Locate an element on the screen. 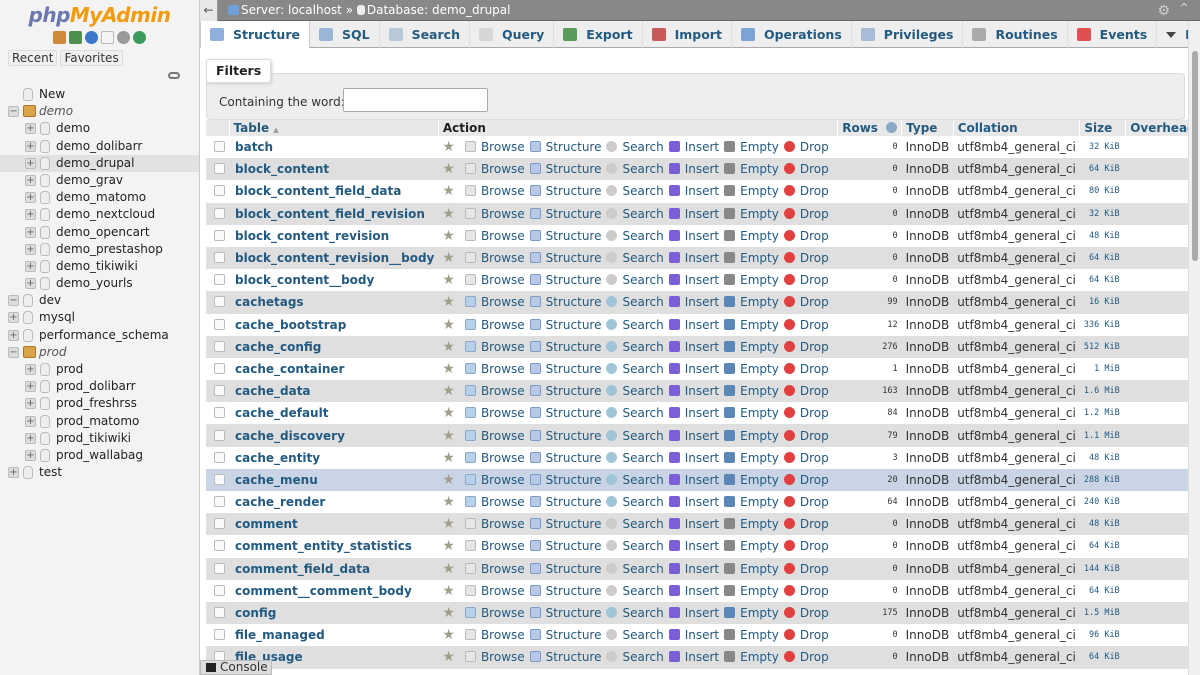 The height and width of the screenshot is (675, 1200). collapse-icon: − is located at coordinates (13, 301).